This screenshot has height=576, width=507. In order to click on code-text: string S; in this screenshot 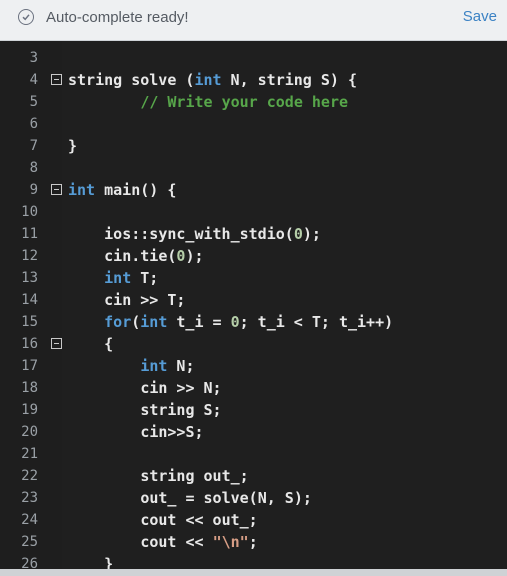, I will do `click(180, 410)`.